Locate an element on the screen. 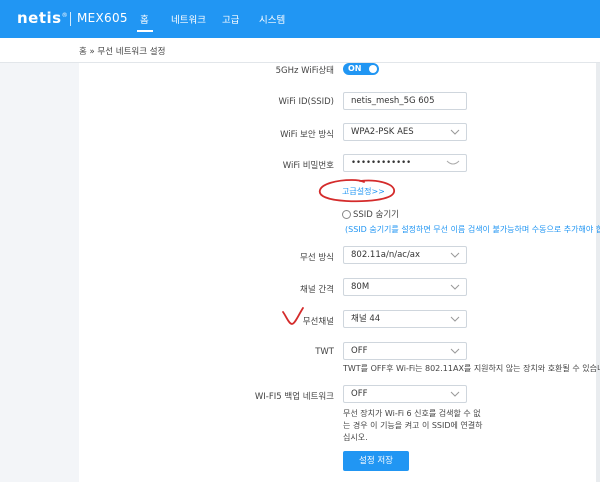  wireless-mode-select: 802.11a/n/ac/ax is located at coordinates (405, 255).